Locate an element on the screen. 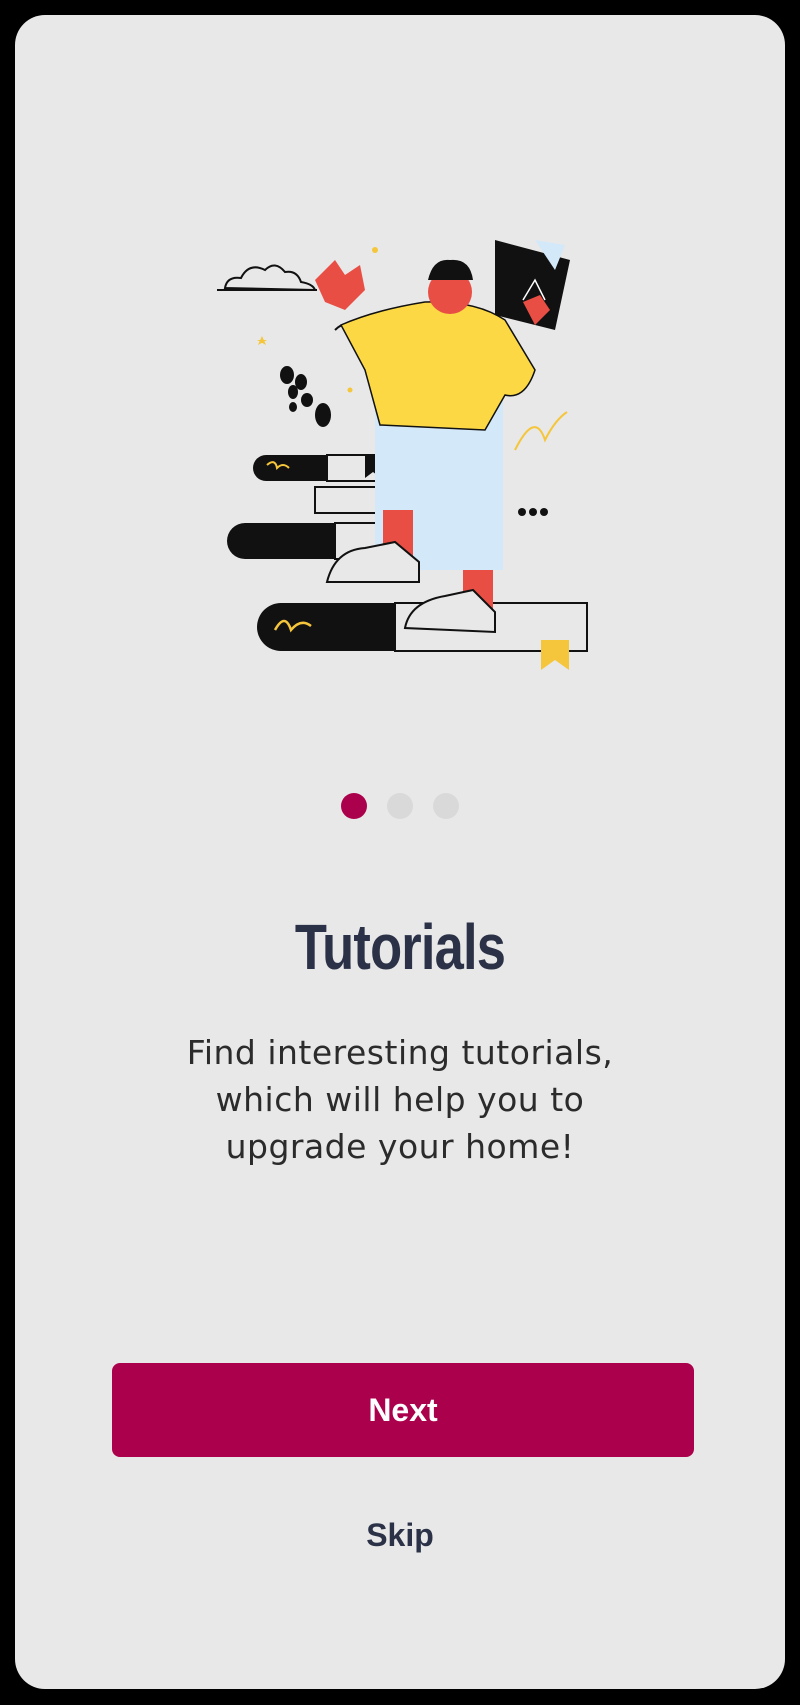 The width and height of the screenshot is (800, 1705). skip-button: Skip is located at coordinates (400, 1535).